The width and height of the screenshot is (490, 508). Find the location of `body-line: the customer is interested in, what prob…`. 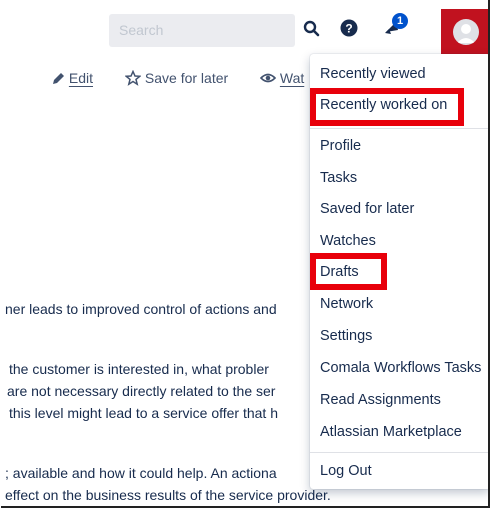

body-line: the customer is interested in, what prob… is located at coordinates (139, 369).